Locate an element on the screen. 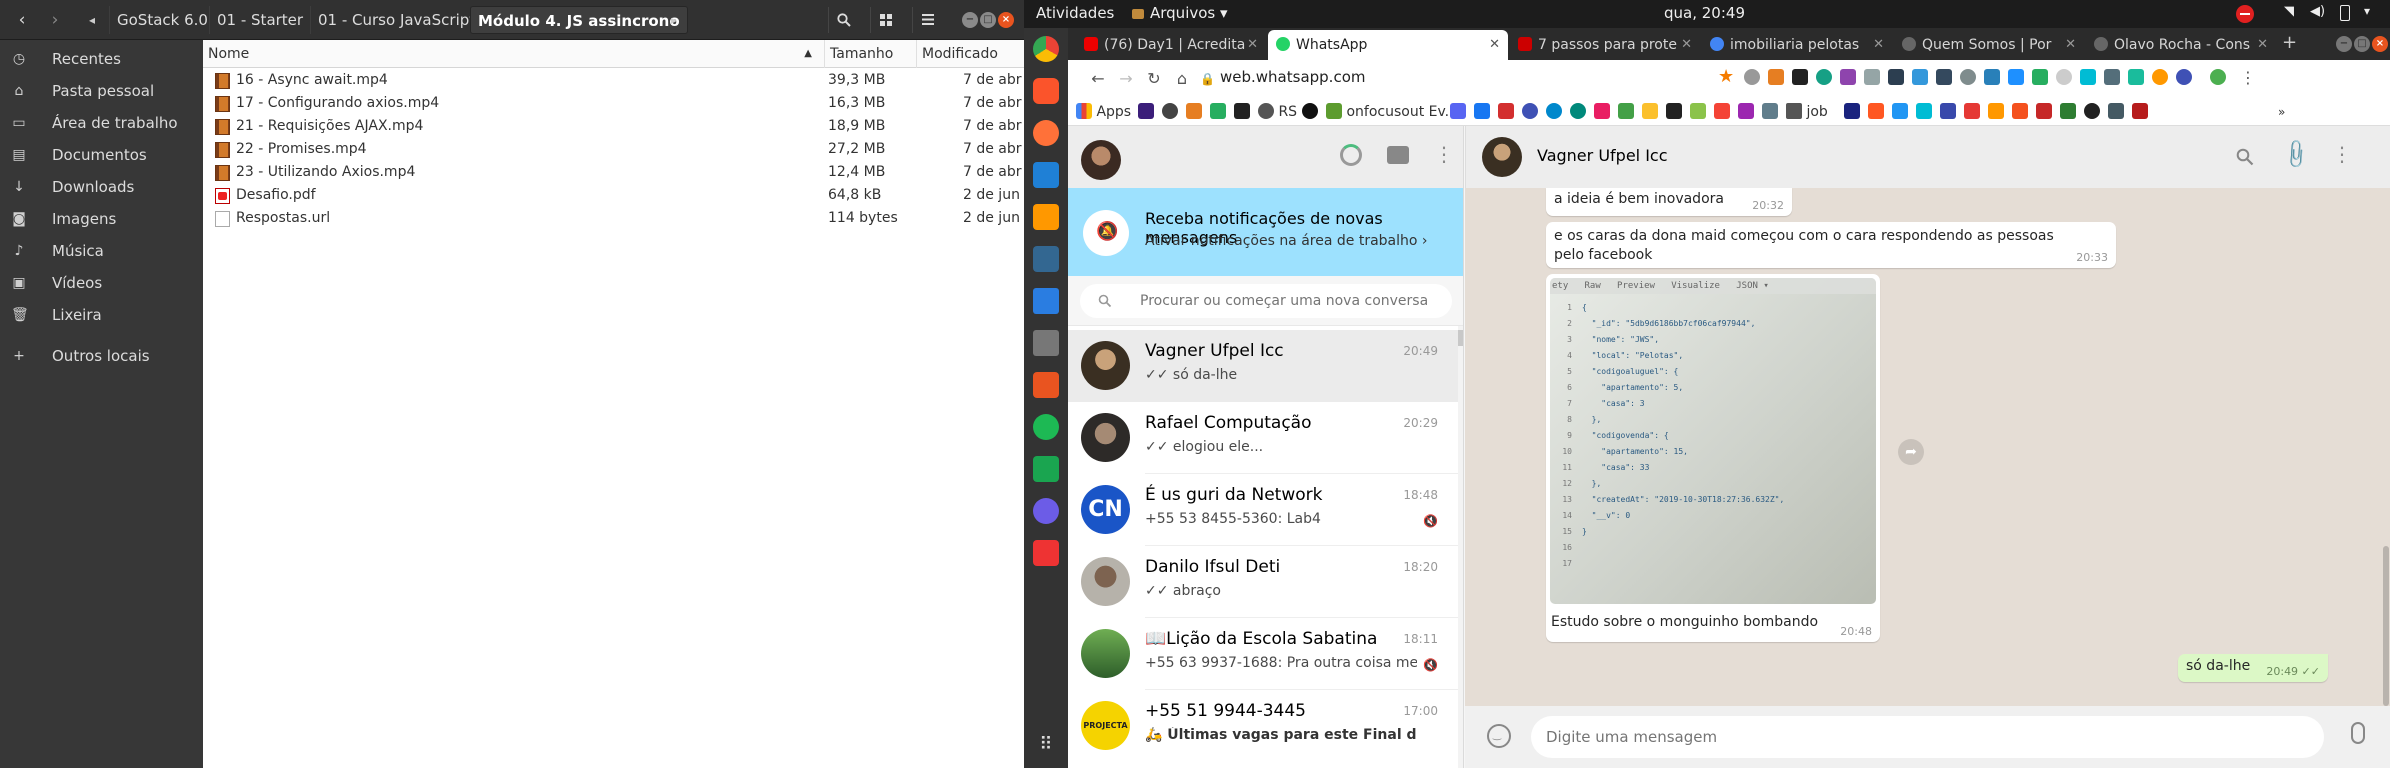 Image resolution: width=2390 pixels, height=768 pixels. column-header-modified: Modificado is located at coordinates (970, 54).